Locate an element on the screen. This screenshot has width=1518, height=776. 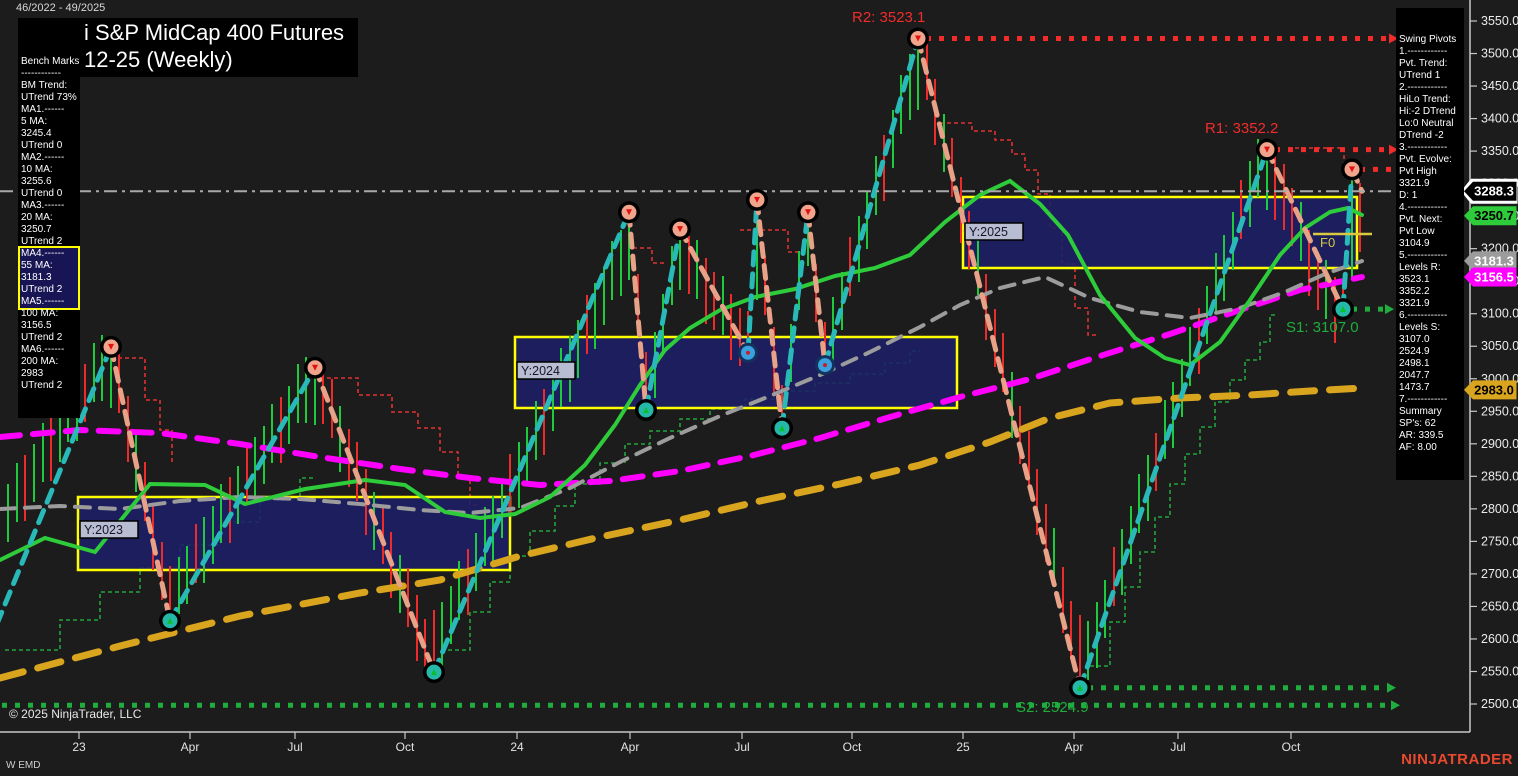
benchmarks-panel-line: 3250.7 is located at coordinates (36, 229).